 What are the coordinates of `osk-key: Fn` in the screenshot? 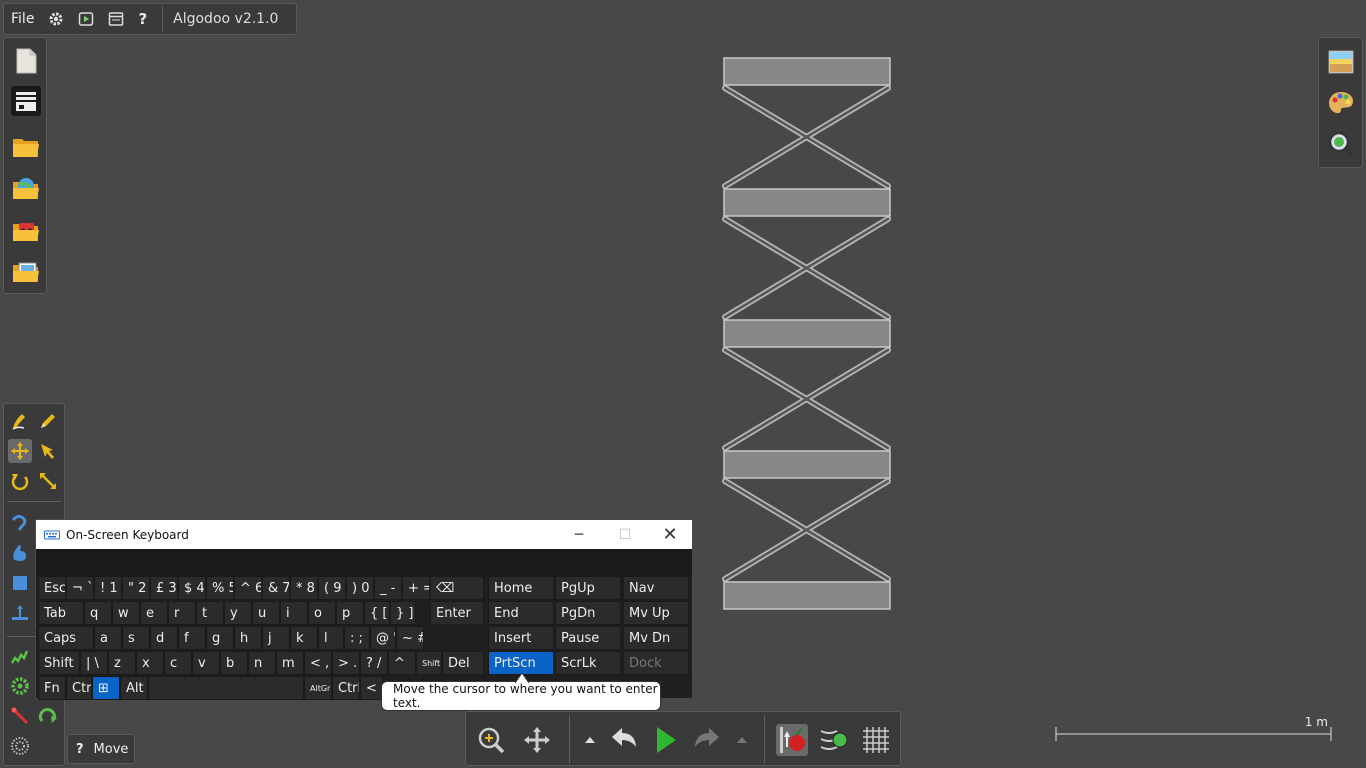 It's located at (52, 688).